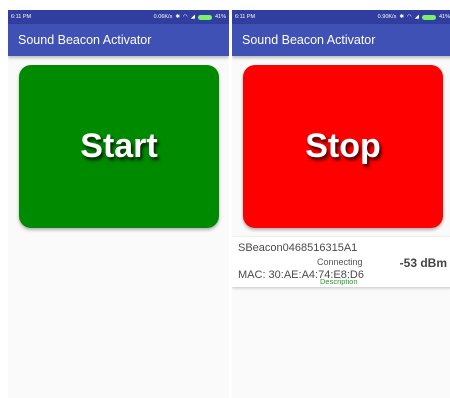 The width and height of the screenshot is (450, 398). I want to click on network-speed: 0.90K/s, so click(387, 17).